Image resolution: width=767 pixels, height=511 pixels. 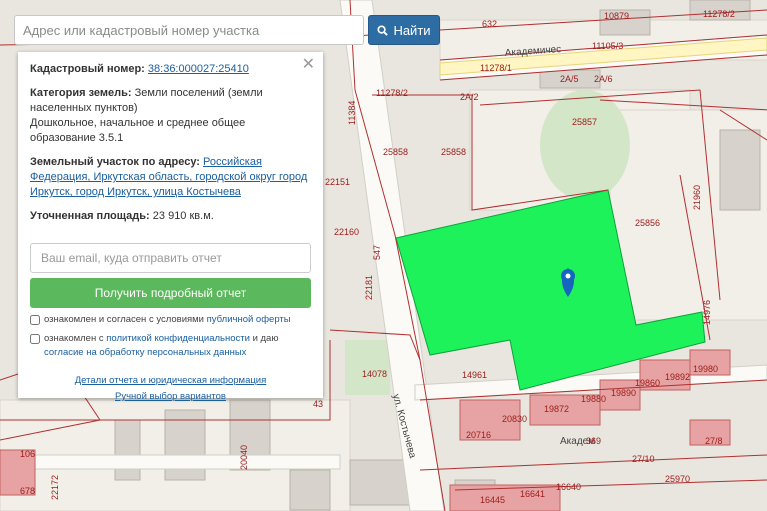 I want to click on search-icon, so click(x=383, y=30).